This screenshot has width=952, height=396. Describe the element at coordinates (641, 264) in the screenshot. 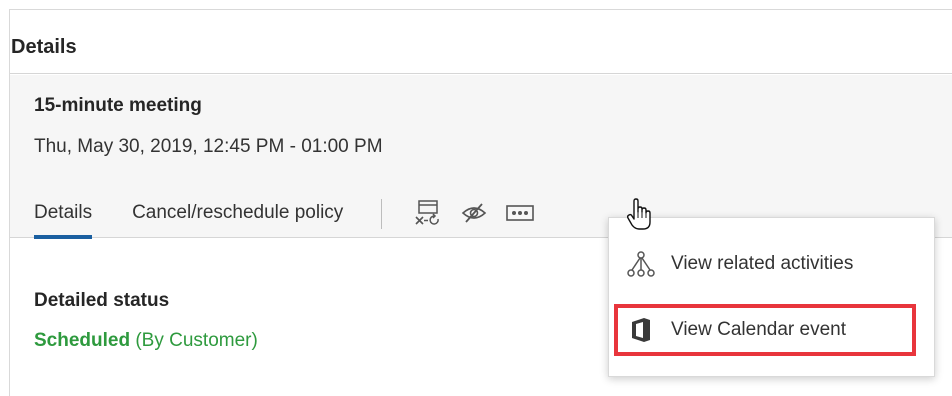

I see `related-activities-icon` at that location.